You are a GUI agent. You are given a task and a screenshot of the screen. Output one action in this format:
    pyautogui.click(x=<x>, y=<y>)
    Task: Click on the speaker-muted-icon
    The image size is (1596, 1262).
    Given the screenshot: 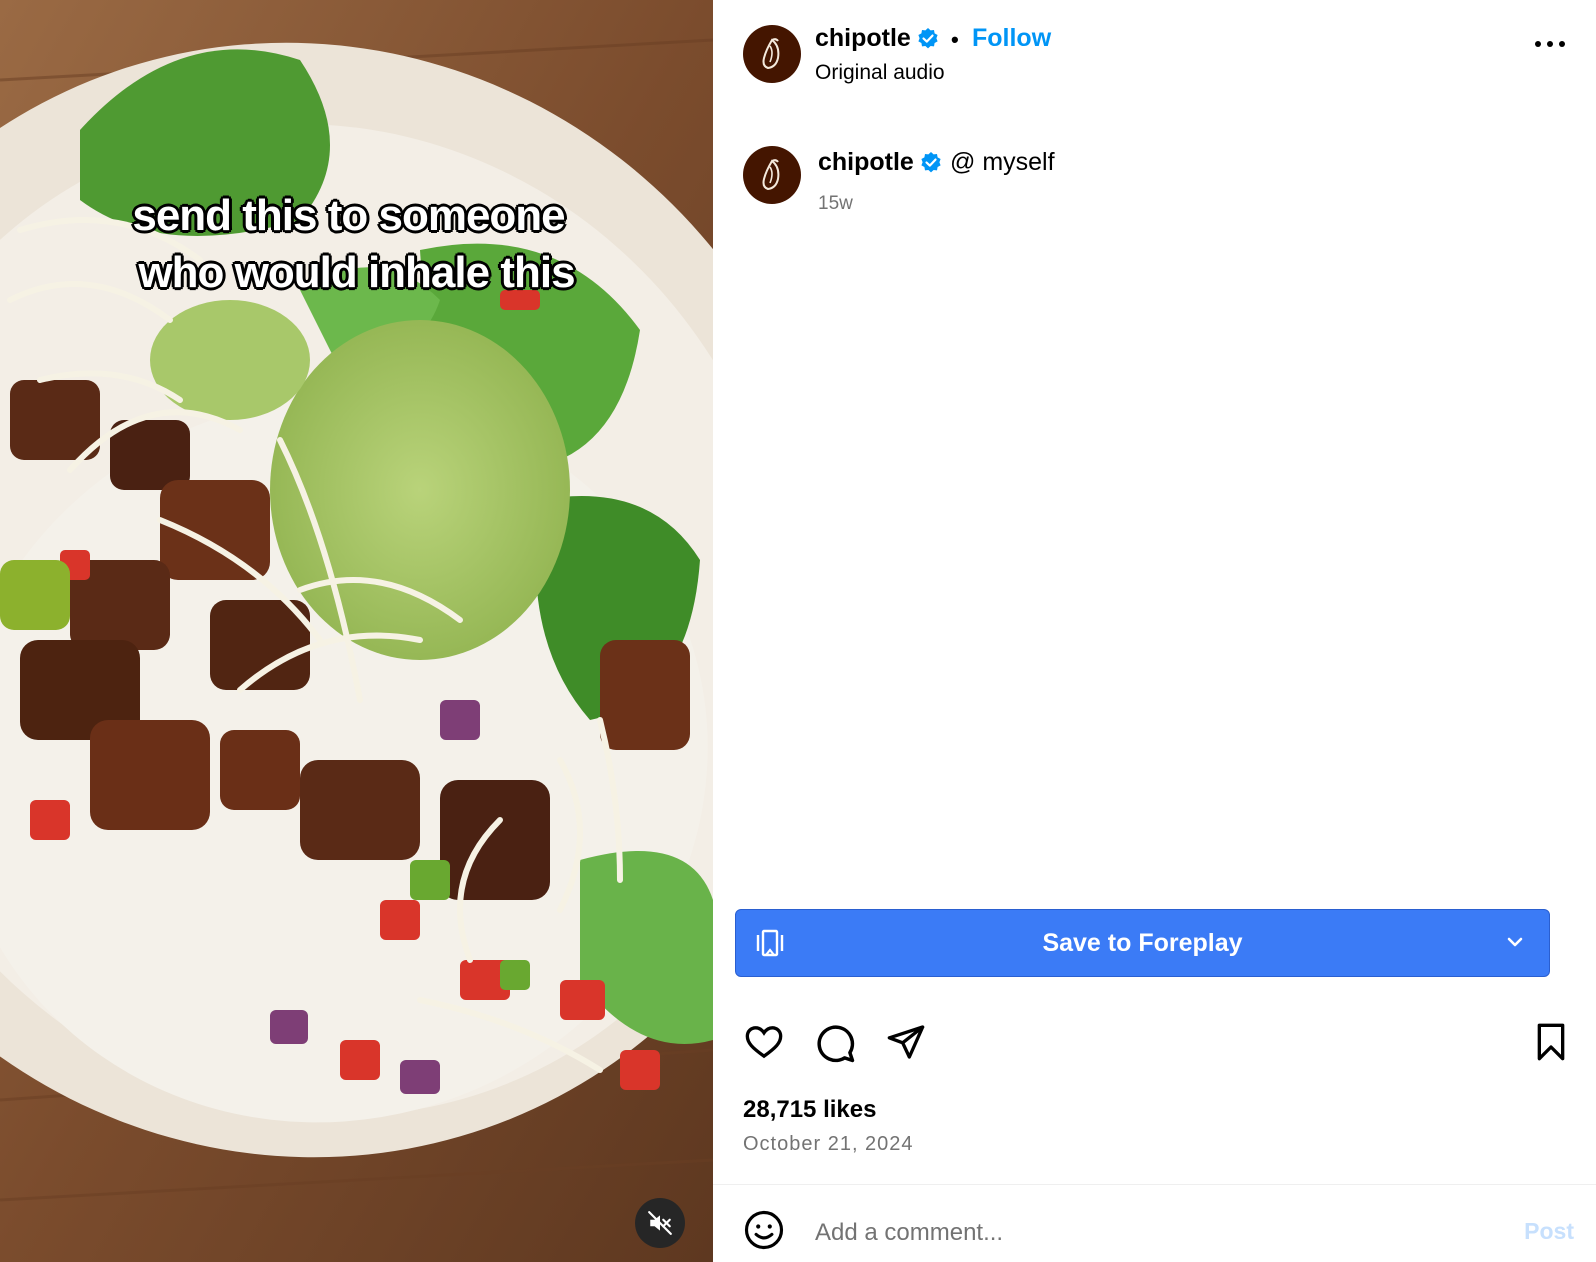 What is the action you would take?
    pyautogui.click(x=660, y=1223)
    